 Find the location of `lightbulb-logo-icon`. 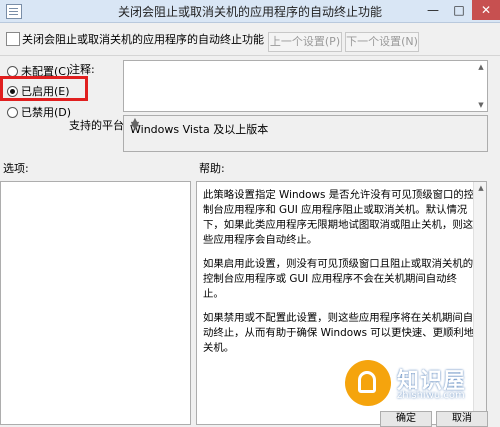

lightbulb-logo-icon is located at coordinates (368, 383).